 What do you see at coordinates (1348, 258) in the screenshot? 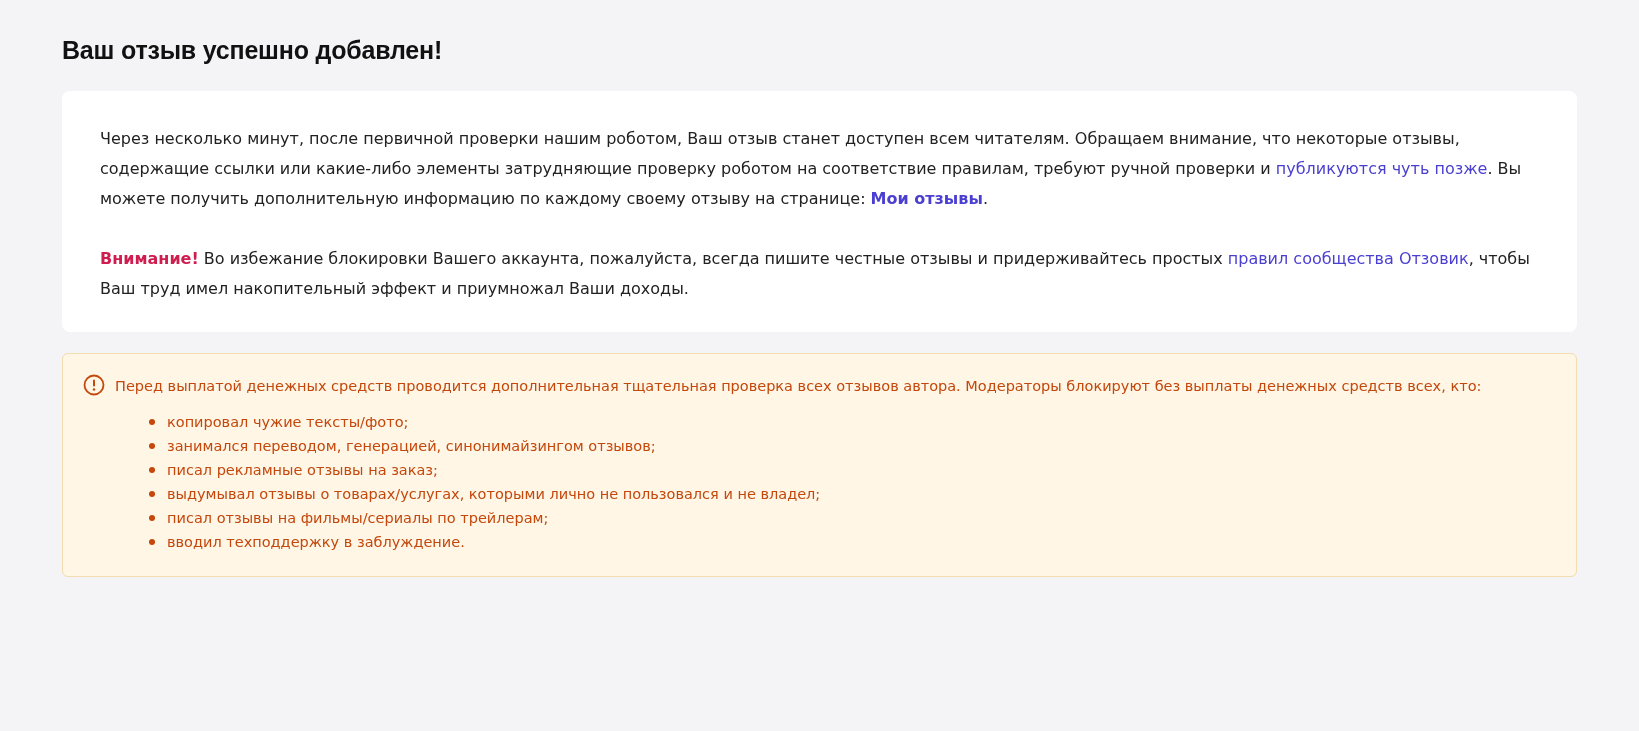
I see `text-link: правил сообщества Отзовик` at bounding box center [1348, 258].